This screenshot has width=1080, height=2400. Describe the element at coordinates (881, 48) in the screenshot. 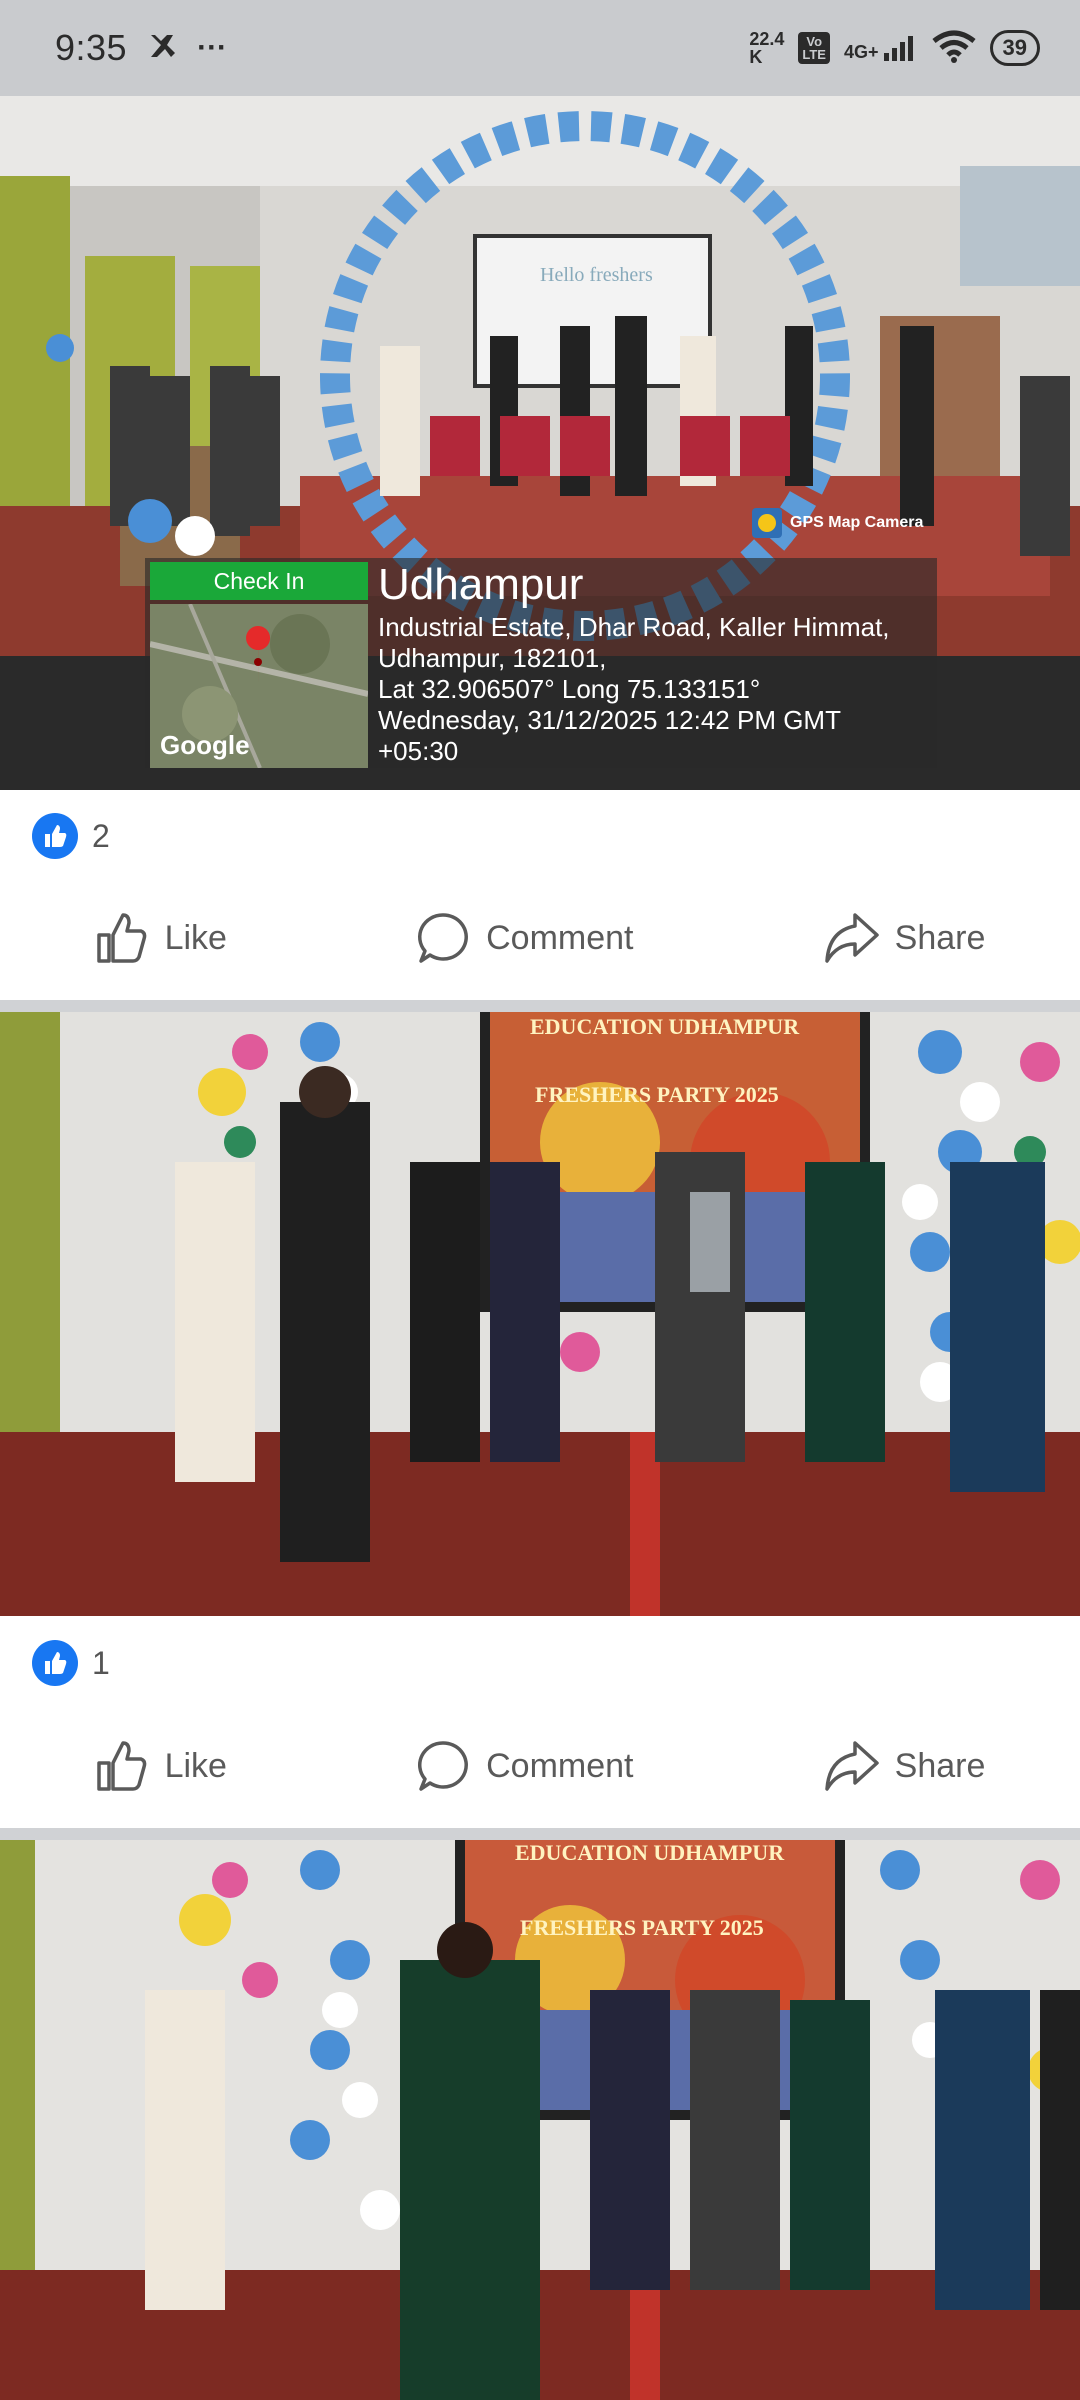

I see `cellular-signal-icon: 4G+` at that location.